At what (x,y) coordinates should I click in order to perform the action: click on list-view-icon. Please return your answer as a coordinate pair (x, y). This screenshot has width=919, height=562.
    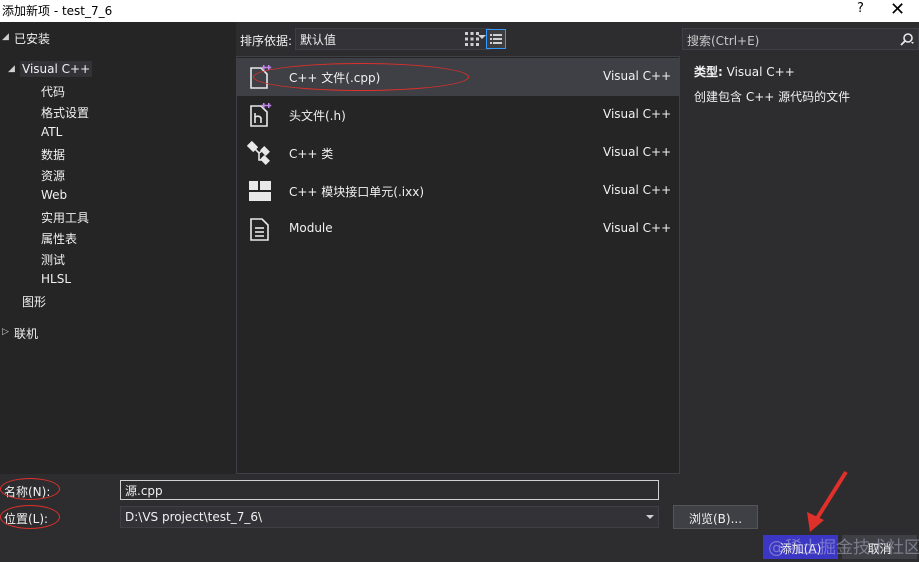
    Looking at the image, I should click on (496, 39).